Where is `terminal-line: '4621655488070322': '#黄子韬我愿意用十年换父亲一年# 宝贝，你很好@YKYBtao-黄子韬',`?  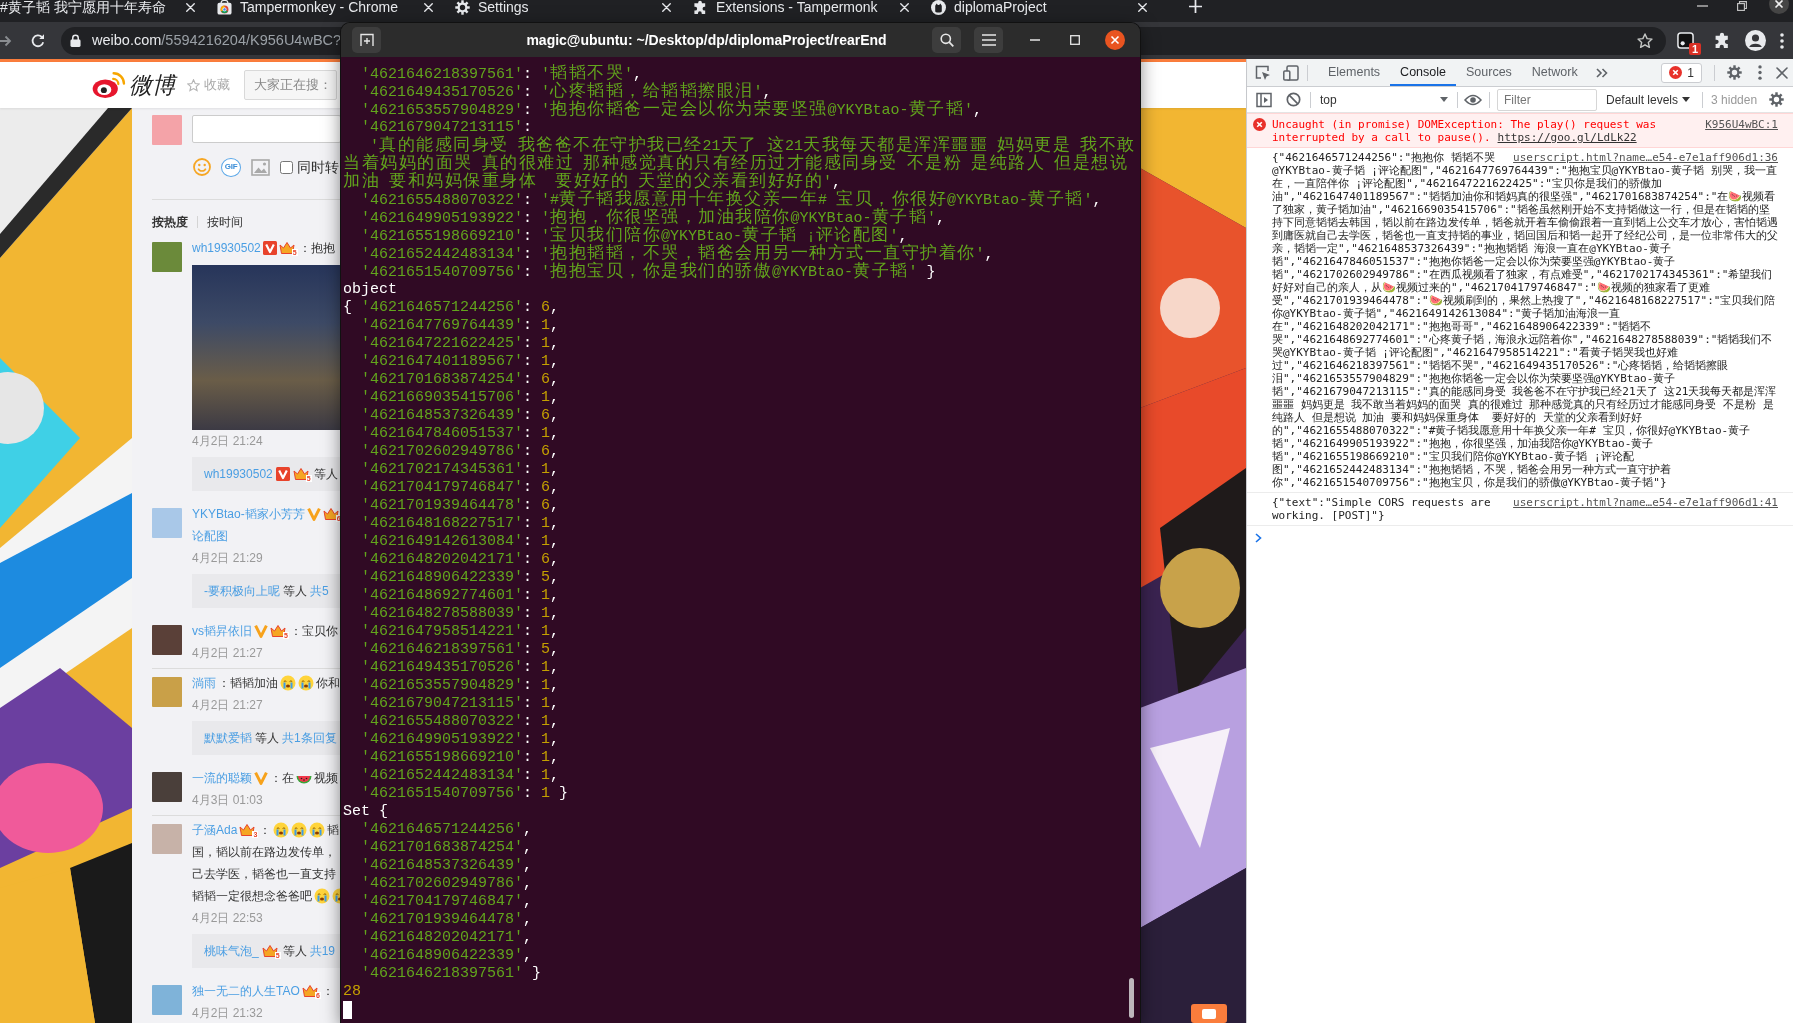 terminal-line: '4621655488070322': '#黄子韬我愿意用十年换父亲一年# 宝贝，你很好@YKYBtao-黄子韬', is located at coordinates (731, 200).